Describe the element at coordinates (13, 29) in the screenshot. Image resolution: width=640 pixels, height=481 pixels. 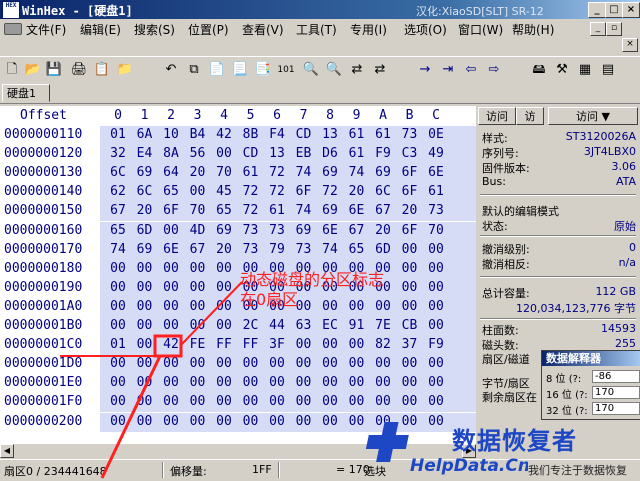
I see `document-drive-icon` at that location.